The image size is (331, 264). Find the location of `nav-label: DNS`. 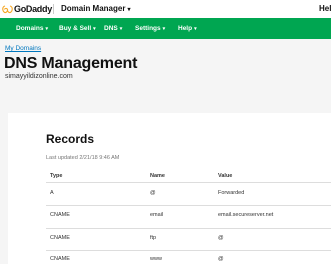

nav-label: DNS is located at coordinates (111, 28).